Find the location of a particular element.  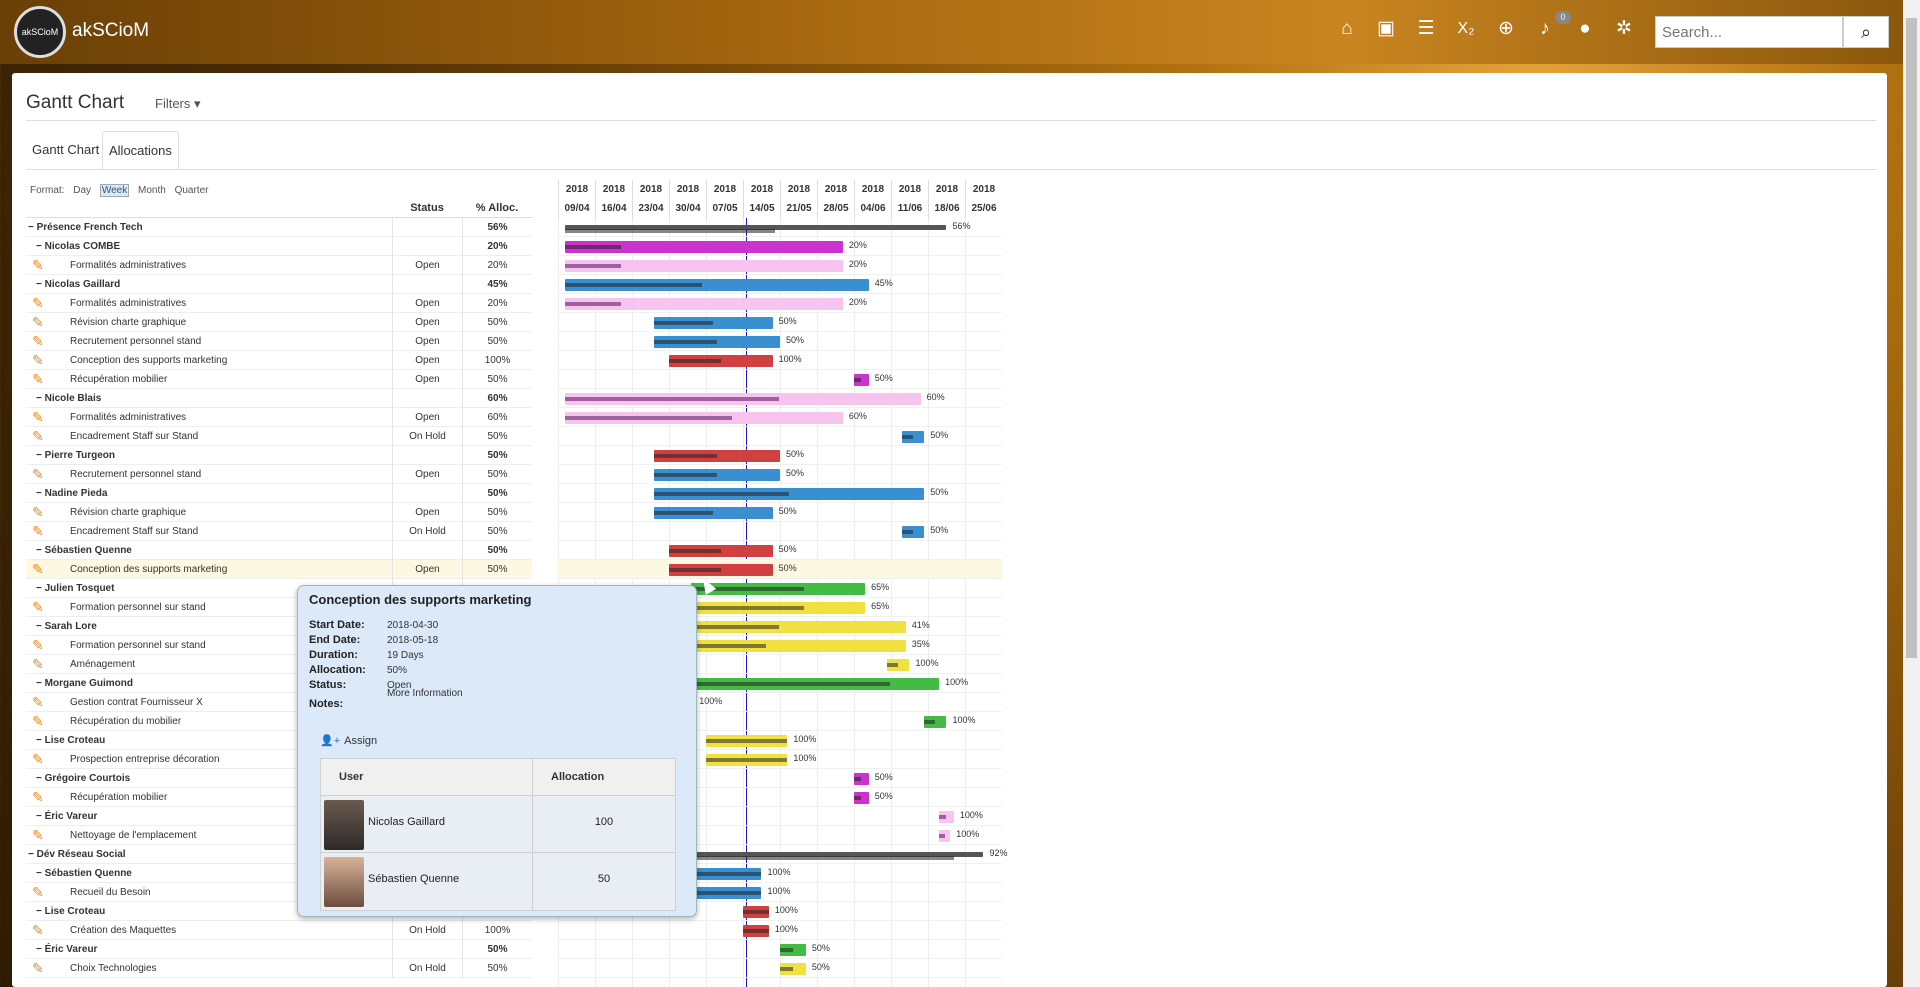

table-row: ✎ Création des Maquettes On Hold 100% is located at coordinates (279, 930).